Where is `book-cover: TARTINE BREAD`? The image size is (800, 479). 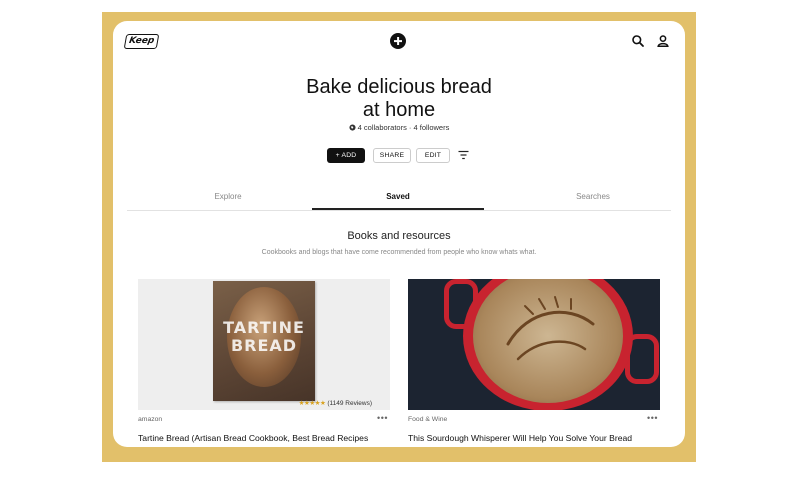
book-cover: TARTINE BREAD is located at coordinates (264, 341).